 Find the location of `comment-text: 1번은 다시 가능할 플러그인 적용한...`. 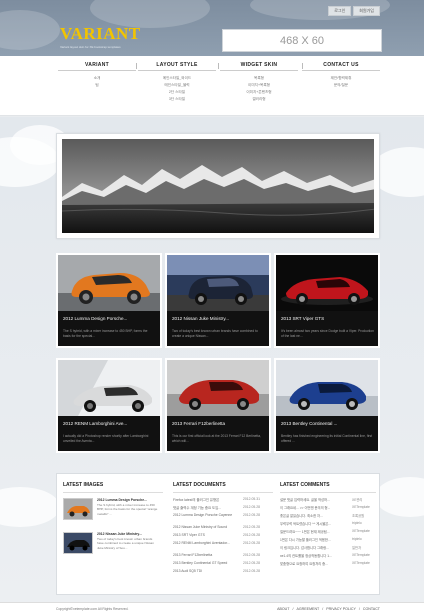

comment-text: 1번은 다시 가능할 플러그인 적용한... is located at coordinates (314, 539).